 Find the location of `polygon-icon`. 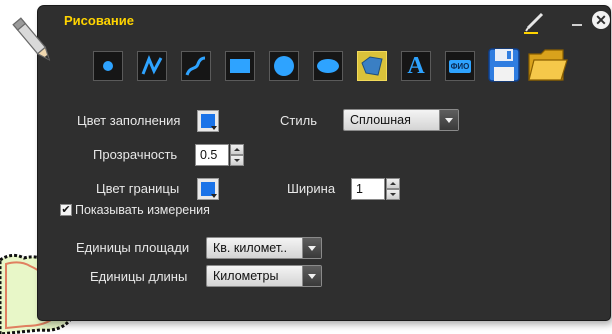

polygon-icon is located at coordinates (372, 66).